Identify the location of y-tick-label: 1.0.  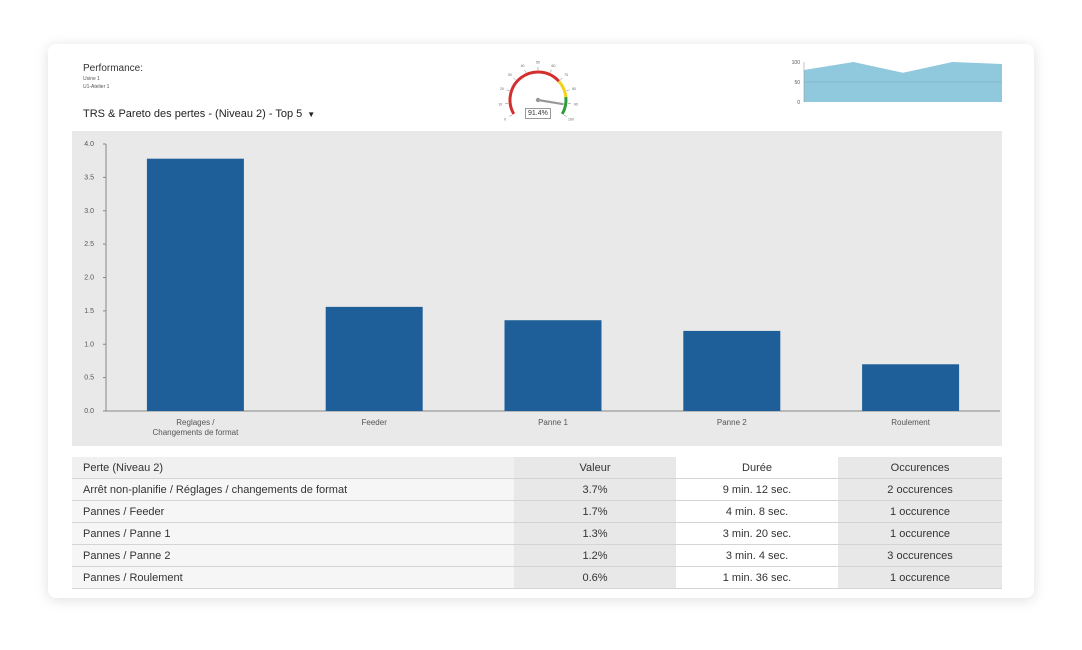
(89, 344).